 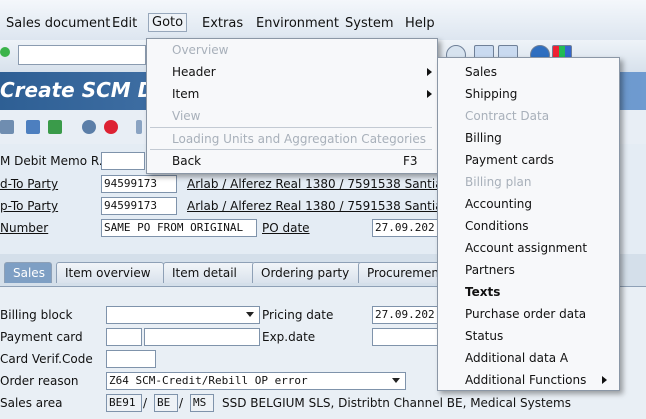 I want to click on document-flow-icon, so click(x=33, y=127).